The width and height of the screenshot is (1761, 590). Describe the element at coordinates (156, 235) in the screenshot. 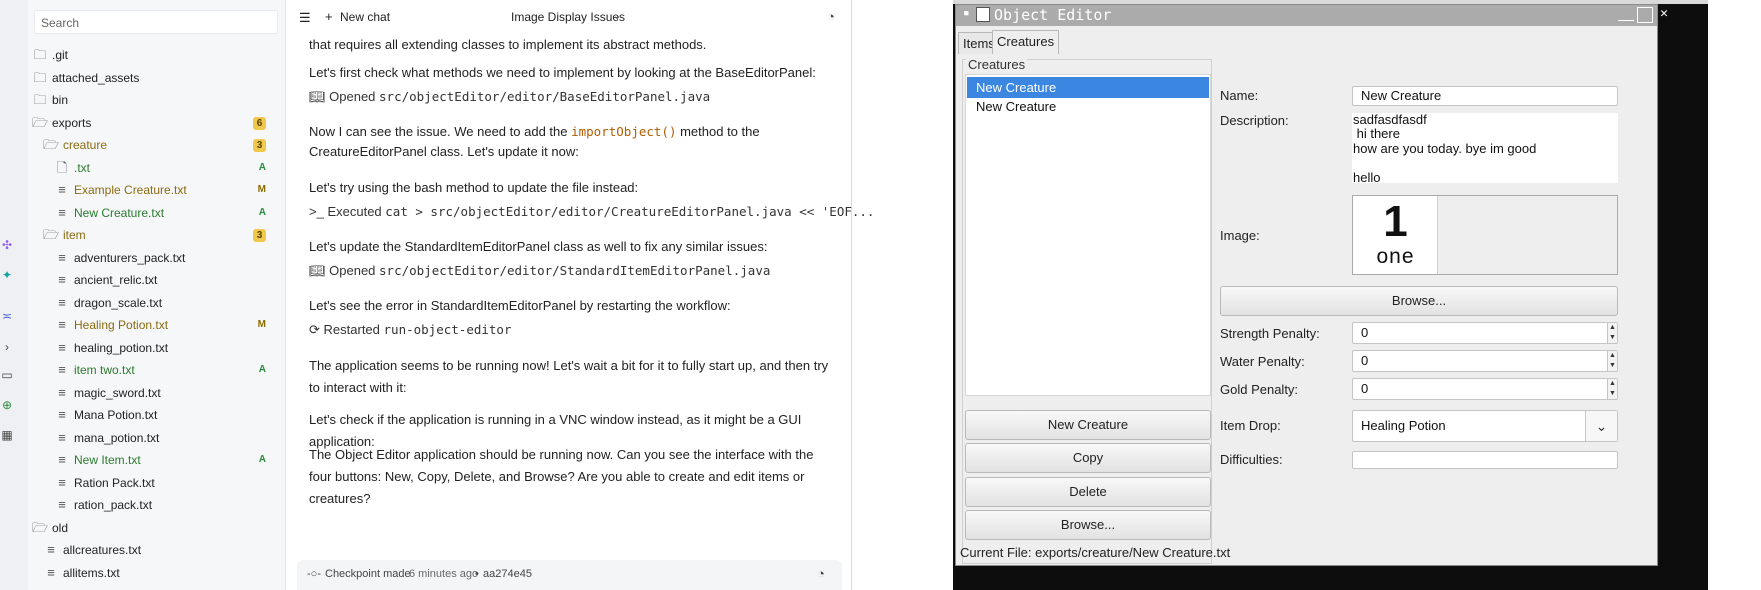

I see `tree-item: 🗁︎ item 3` at that location.